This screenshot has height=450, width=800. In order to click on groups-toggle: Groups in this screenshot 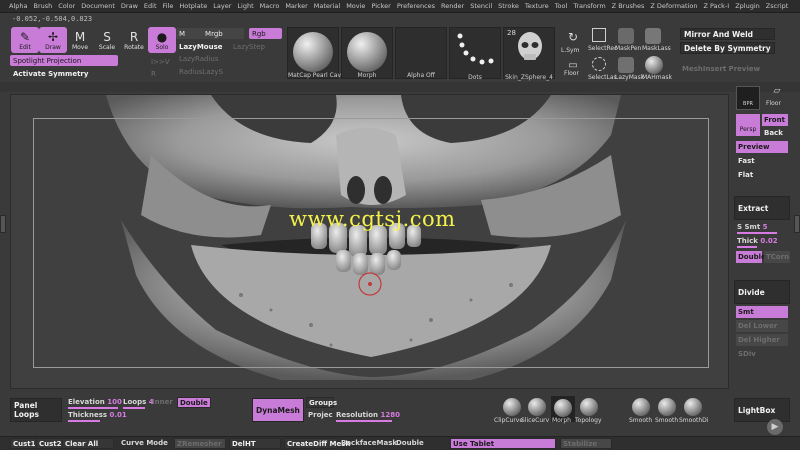, I will do `click(321, 402)`.